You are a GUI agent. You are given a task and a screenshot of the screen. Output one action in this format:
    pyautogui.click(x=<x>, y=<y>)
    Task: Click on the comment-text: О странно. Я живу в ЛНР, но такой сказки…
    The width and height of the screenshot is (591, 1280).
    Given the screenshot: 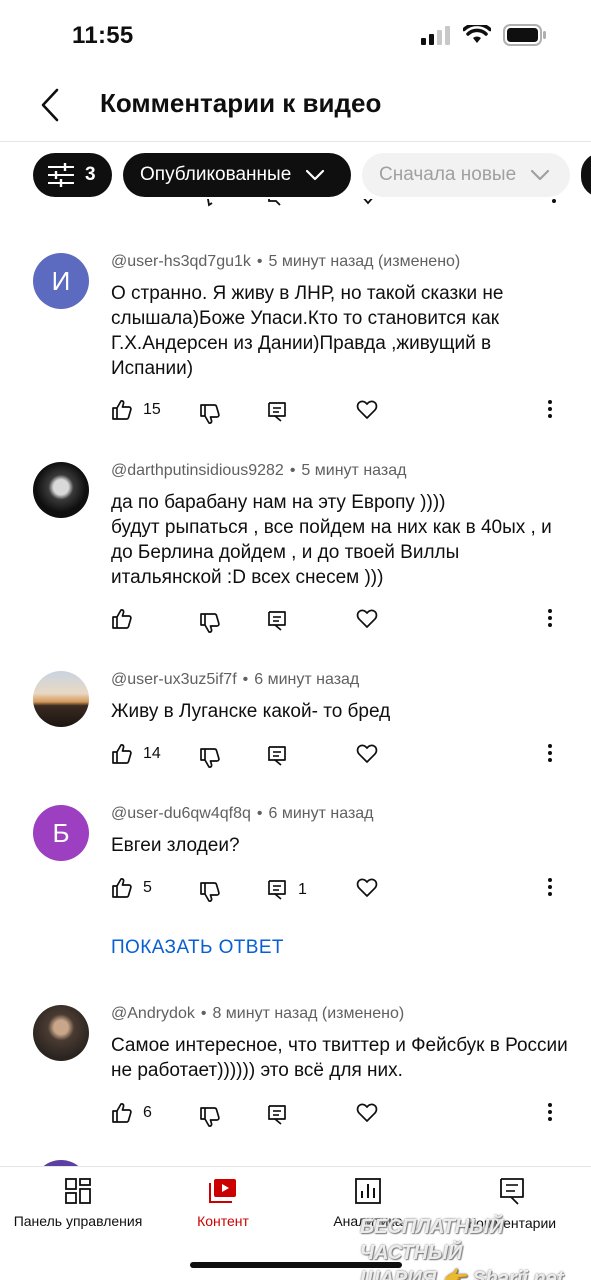 What is the action you would take?
    pyautogui.click(x=307, y=331)
    